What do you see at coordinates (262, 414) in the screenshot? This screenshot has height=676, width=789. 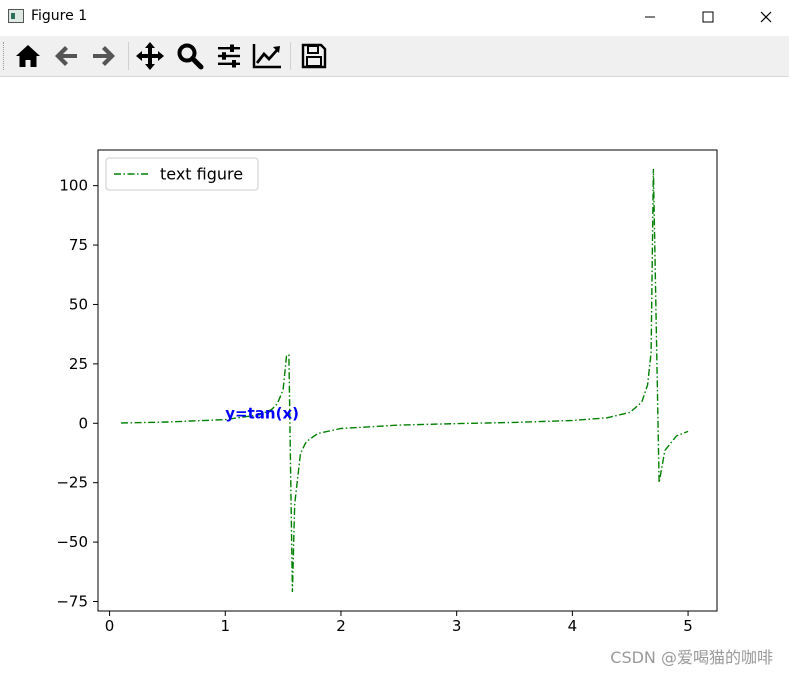 I see `annotation-text: y=tan(x)` at bounding box center [262, 414].